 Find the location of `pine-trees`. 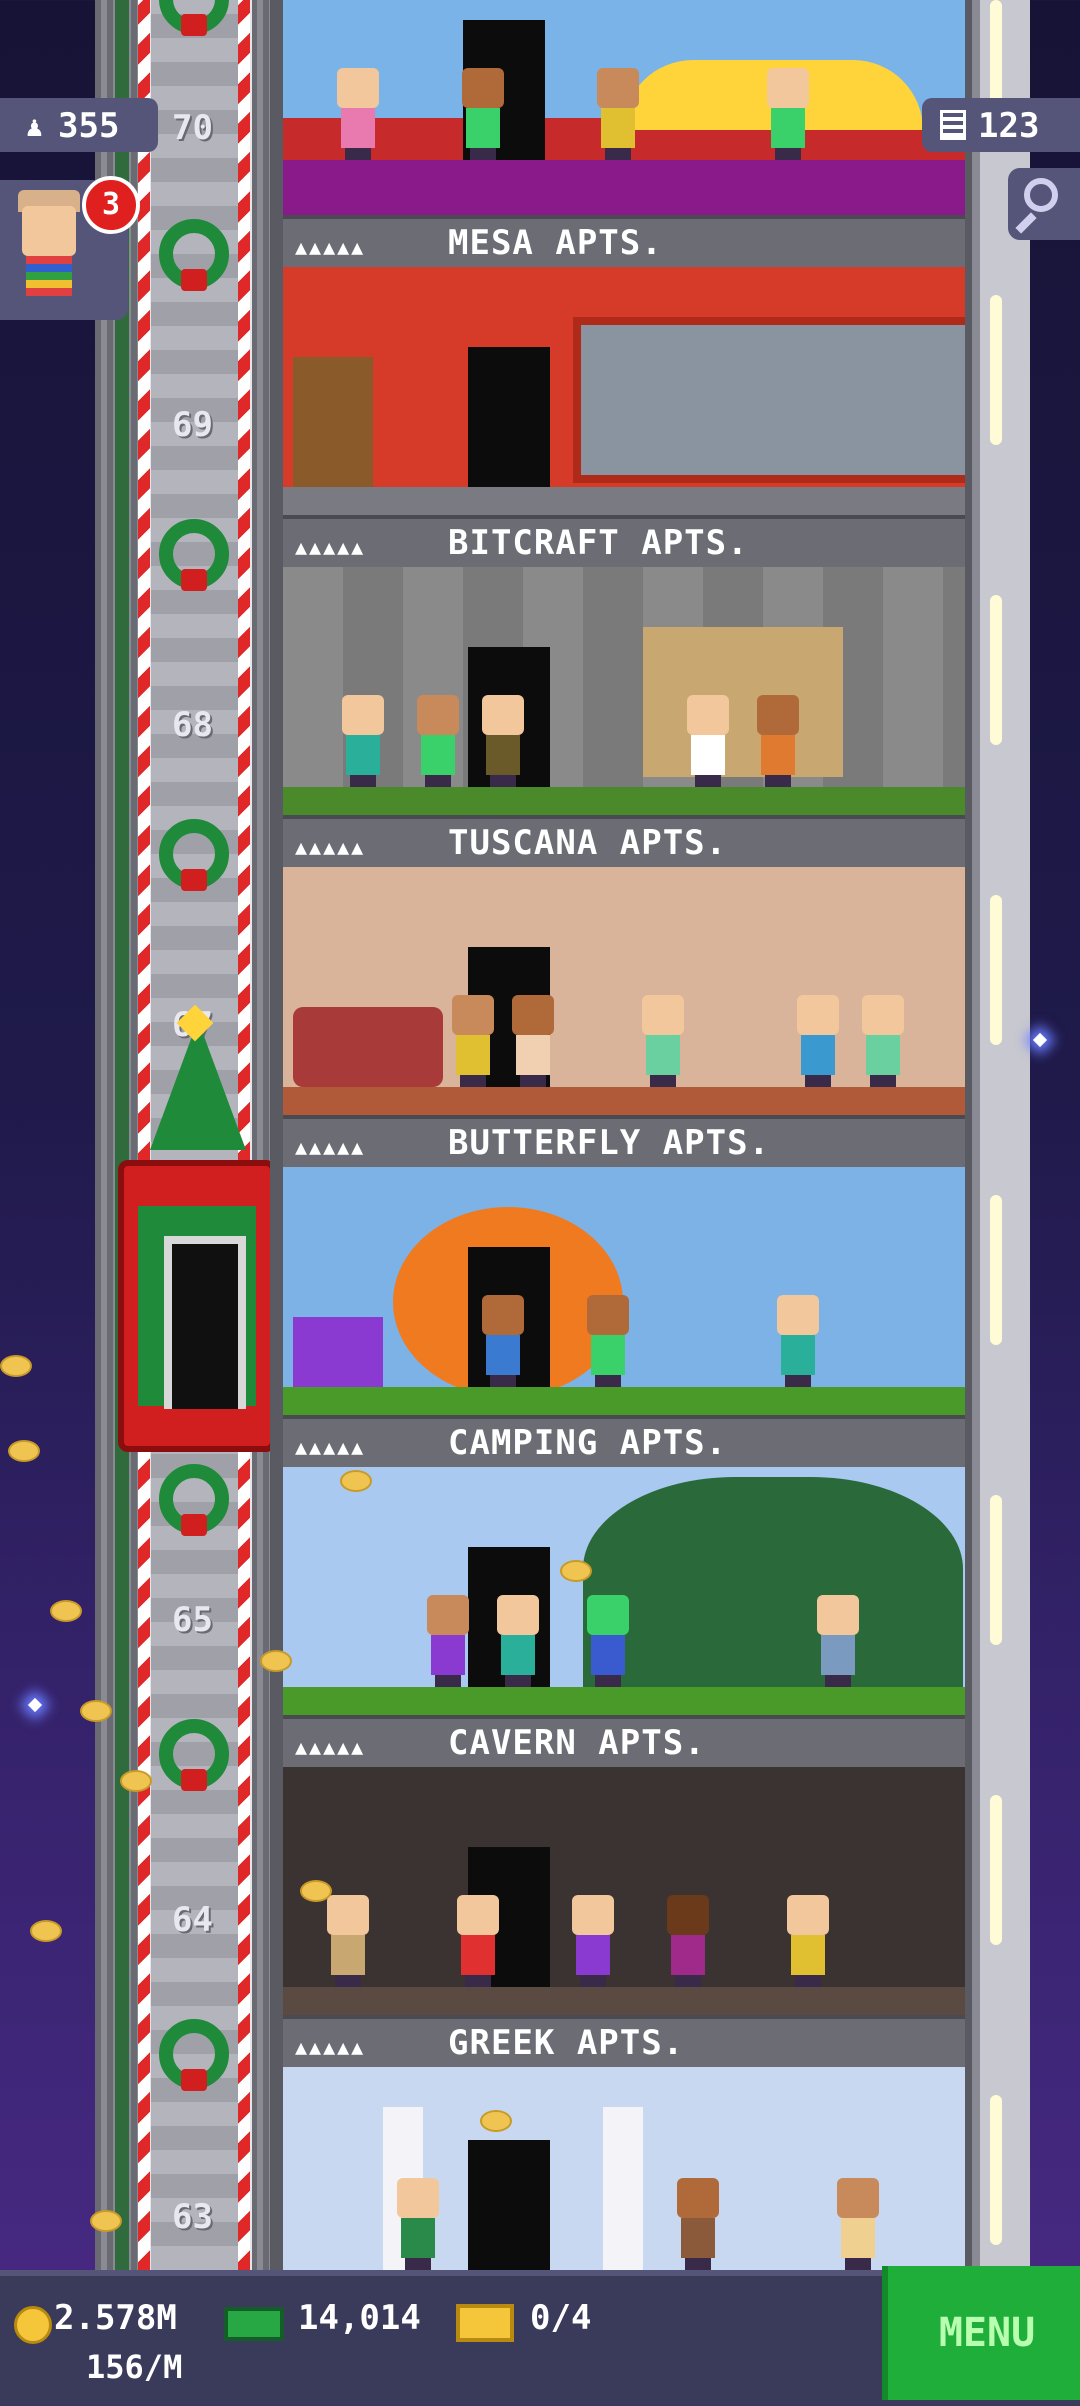

pine-trees is located at coordinates (773, 1592).